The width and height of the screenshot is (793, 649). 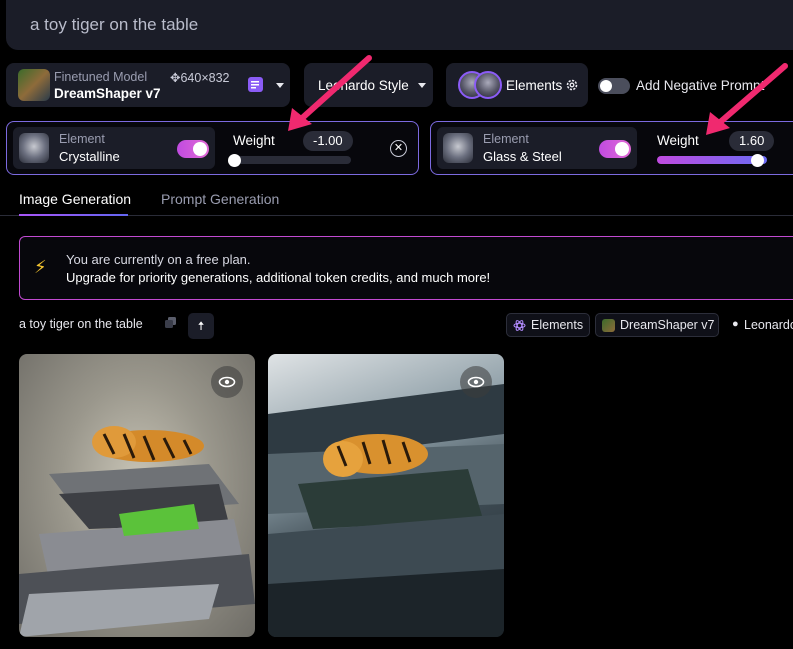 I want to click on generation-prompt: a toy tiger on the table, so click(x=81, y=324).